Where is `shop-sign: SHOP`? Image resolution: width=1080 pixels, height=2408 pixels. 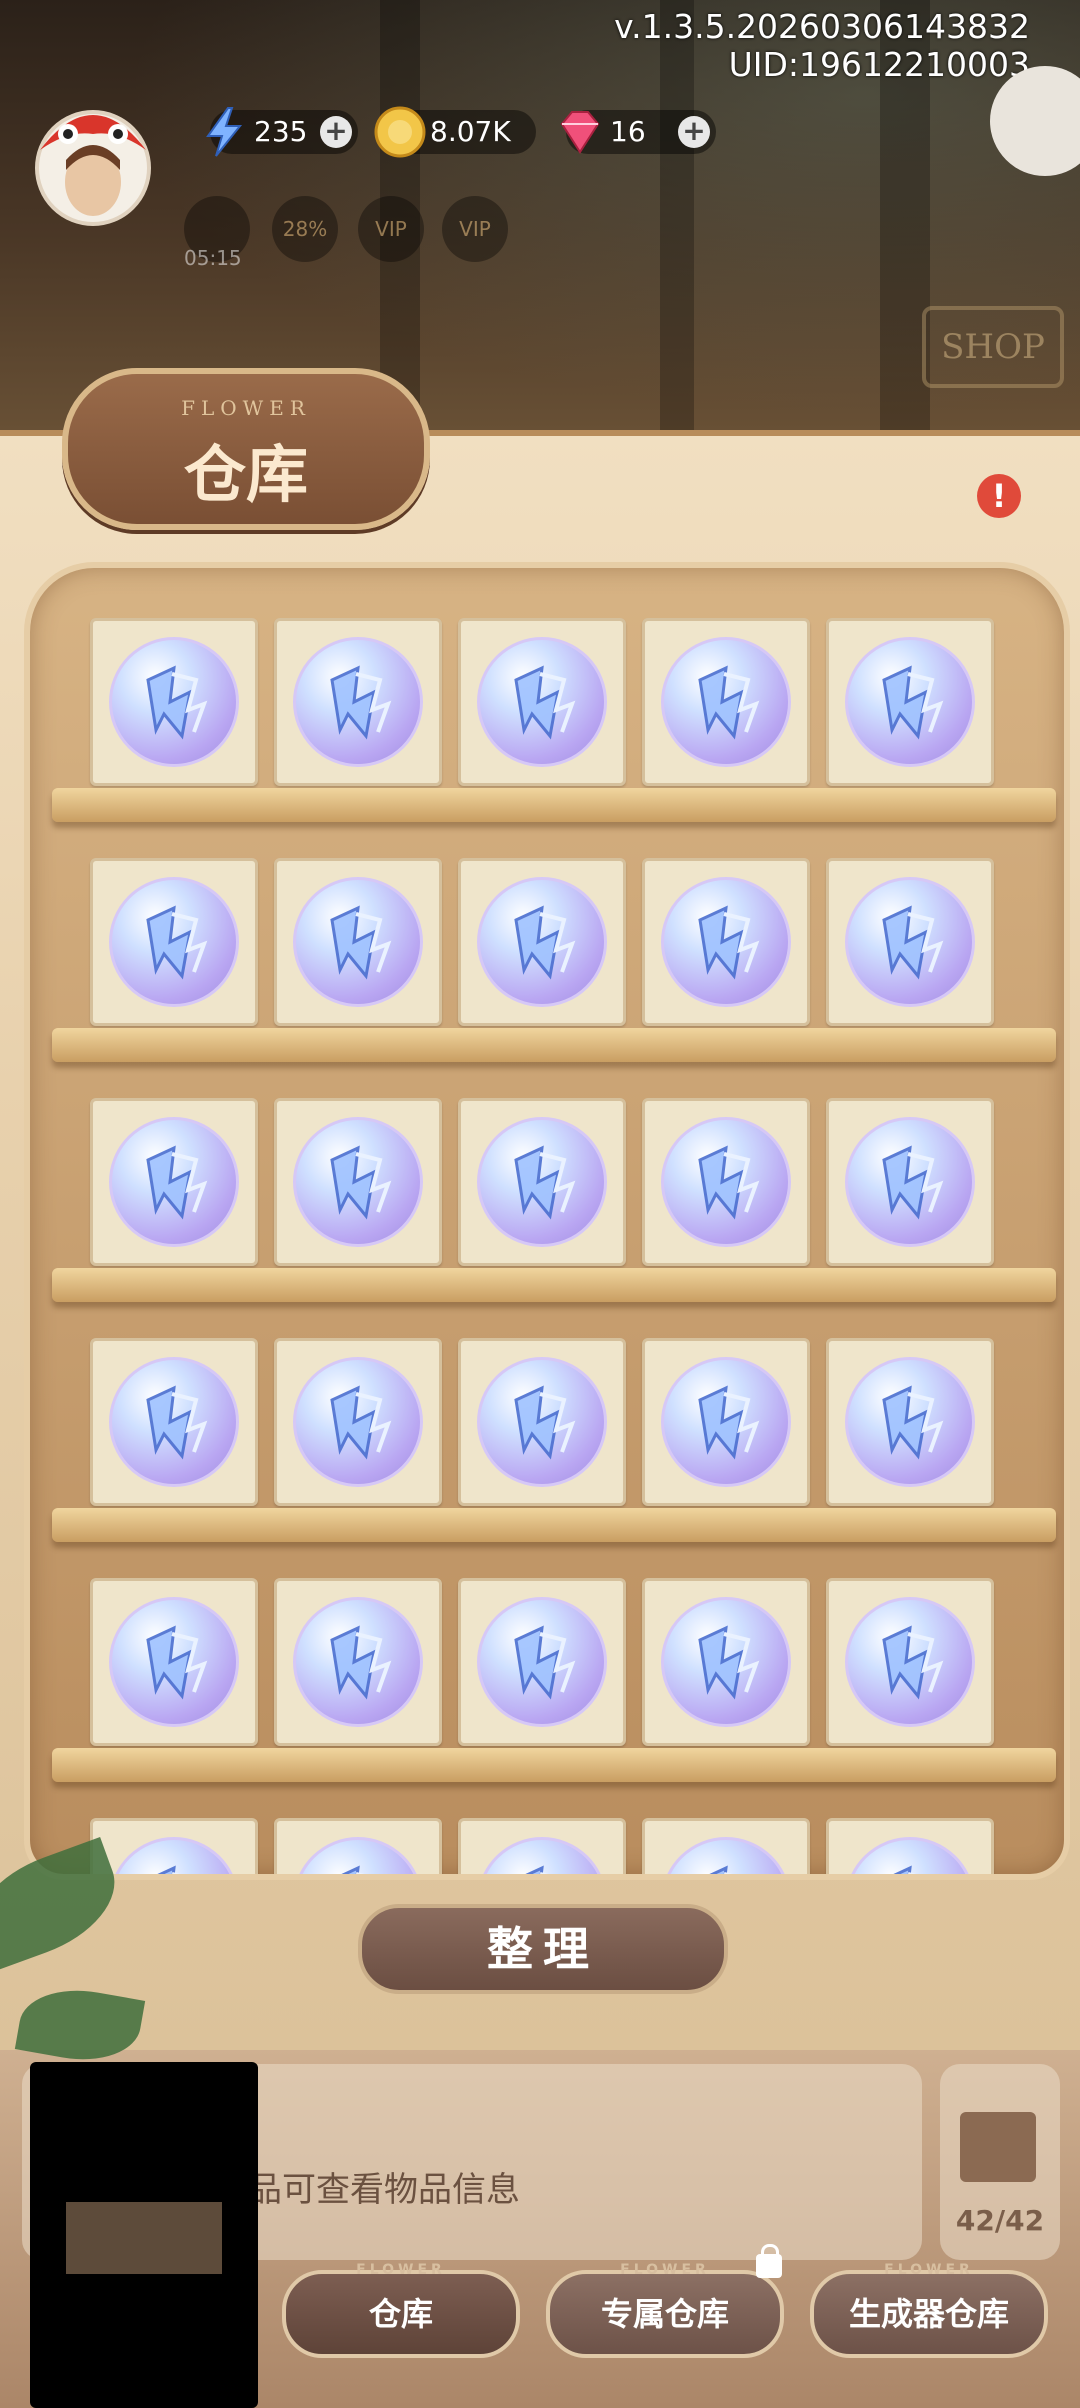
shop-sign: SHOP is located at coordinates (993, 347).